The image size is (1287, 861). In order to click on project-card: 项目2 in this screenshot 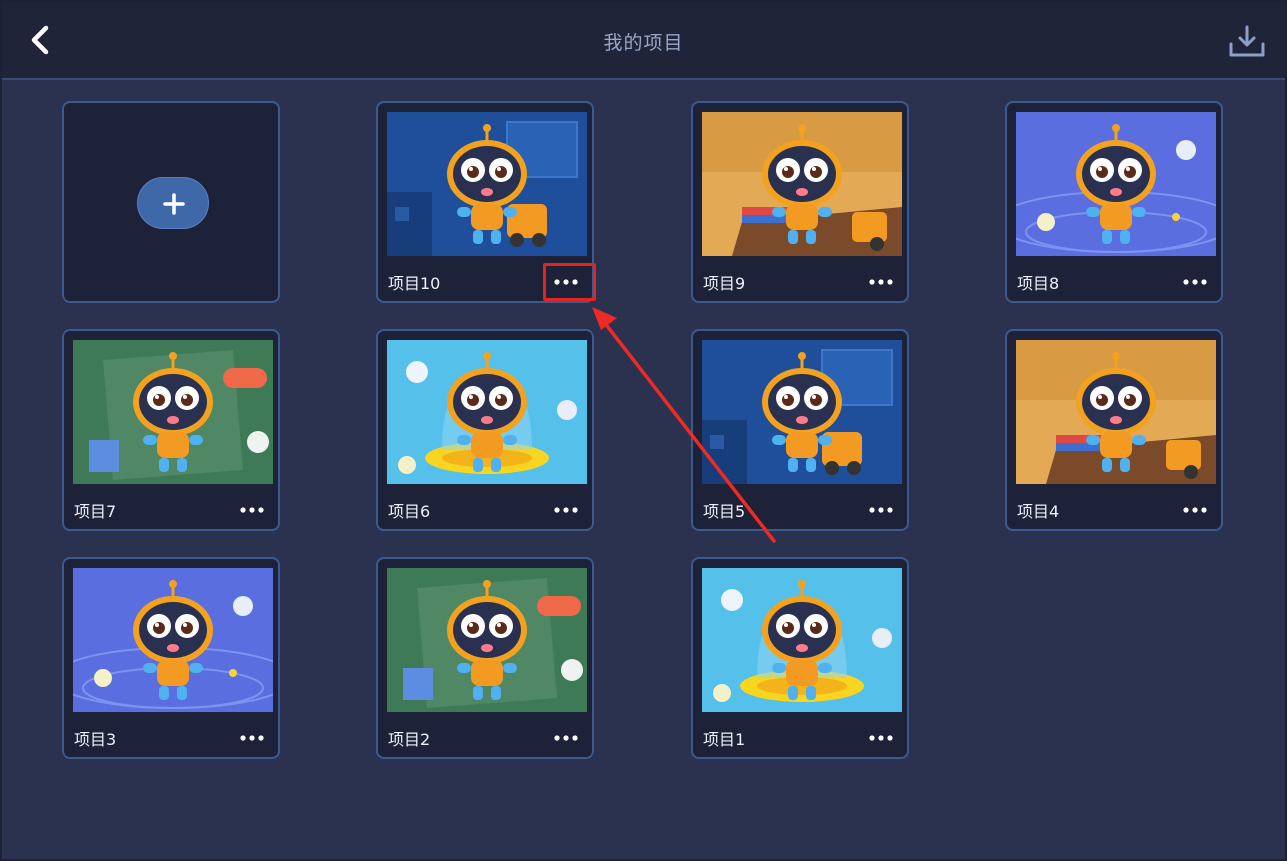, I will do `click(485, 658)`.